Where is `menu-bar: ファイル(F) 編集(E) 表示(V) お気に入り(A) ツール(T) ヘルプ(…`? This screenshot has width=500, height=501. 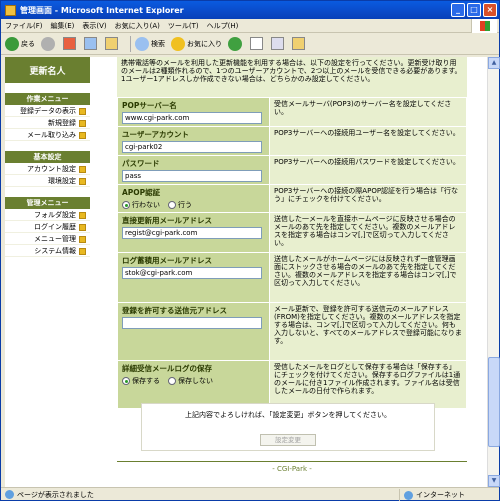
menu-bar: ファイル(F) 編集(E) 表示(V) お気に入り(A) ツール(T) ヘルプ(… is located at coordinates (250, 26).